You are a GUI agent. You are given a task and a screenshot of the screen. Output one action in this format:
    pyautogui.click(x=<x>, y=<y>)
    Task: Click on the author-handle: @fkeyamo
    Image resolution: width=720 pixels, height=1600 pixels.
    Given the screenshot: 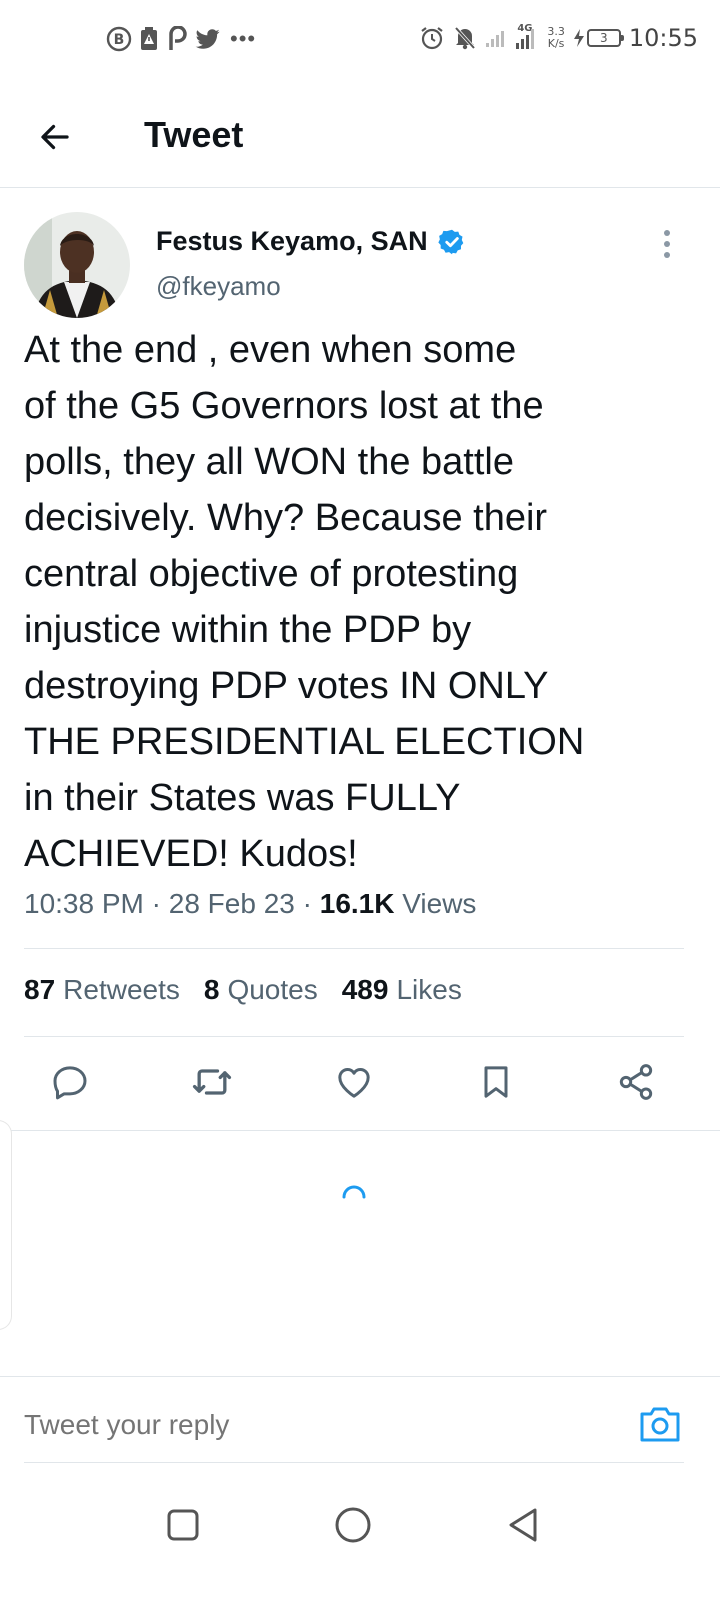 What is the action you would take?
    pyautogui.click(x=218, y=286)
    